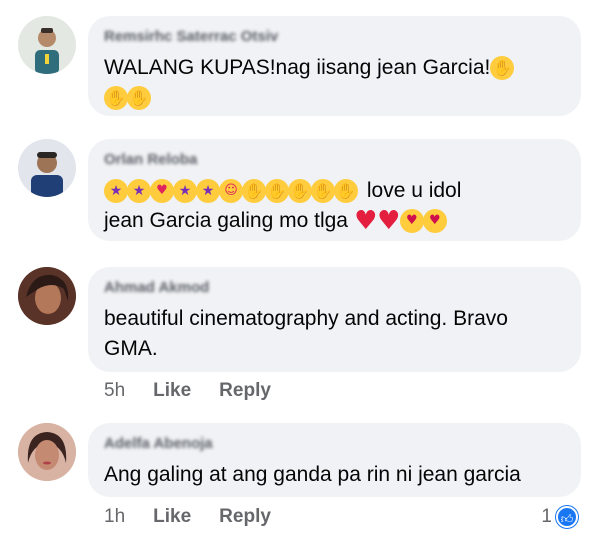  Describe the element at coordinates (114, 517) in the screenshot. I see `comment-timestamp: 1h` at that location.